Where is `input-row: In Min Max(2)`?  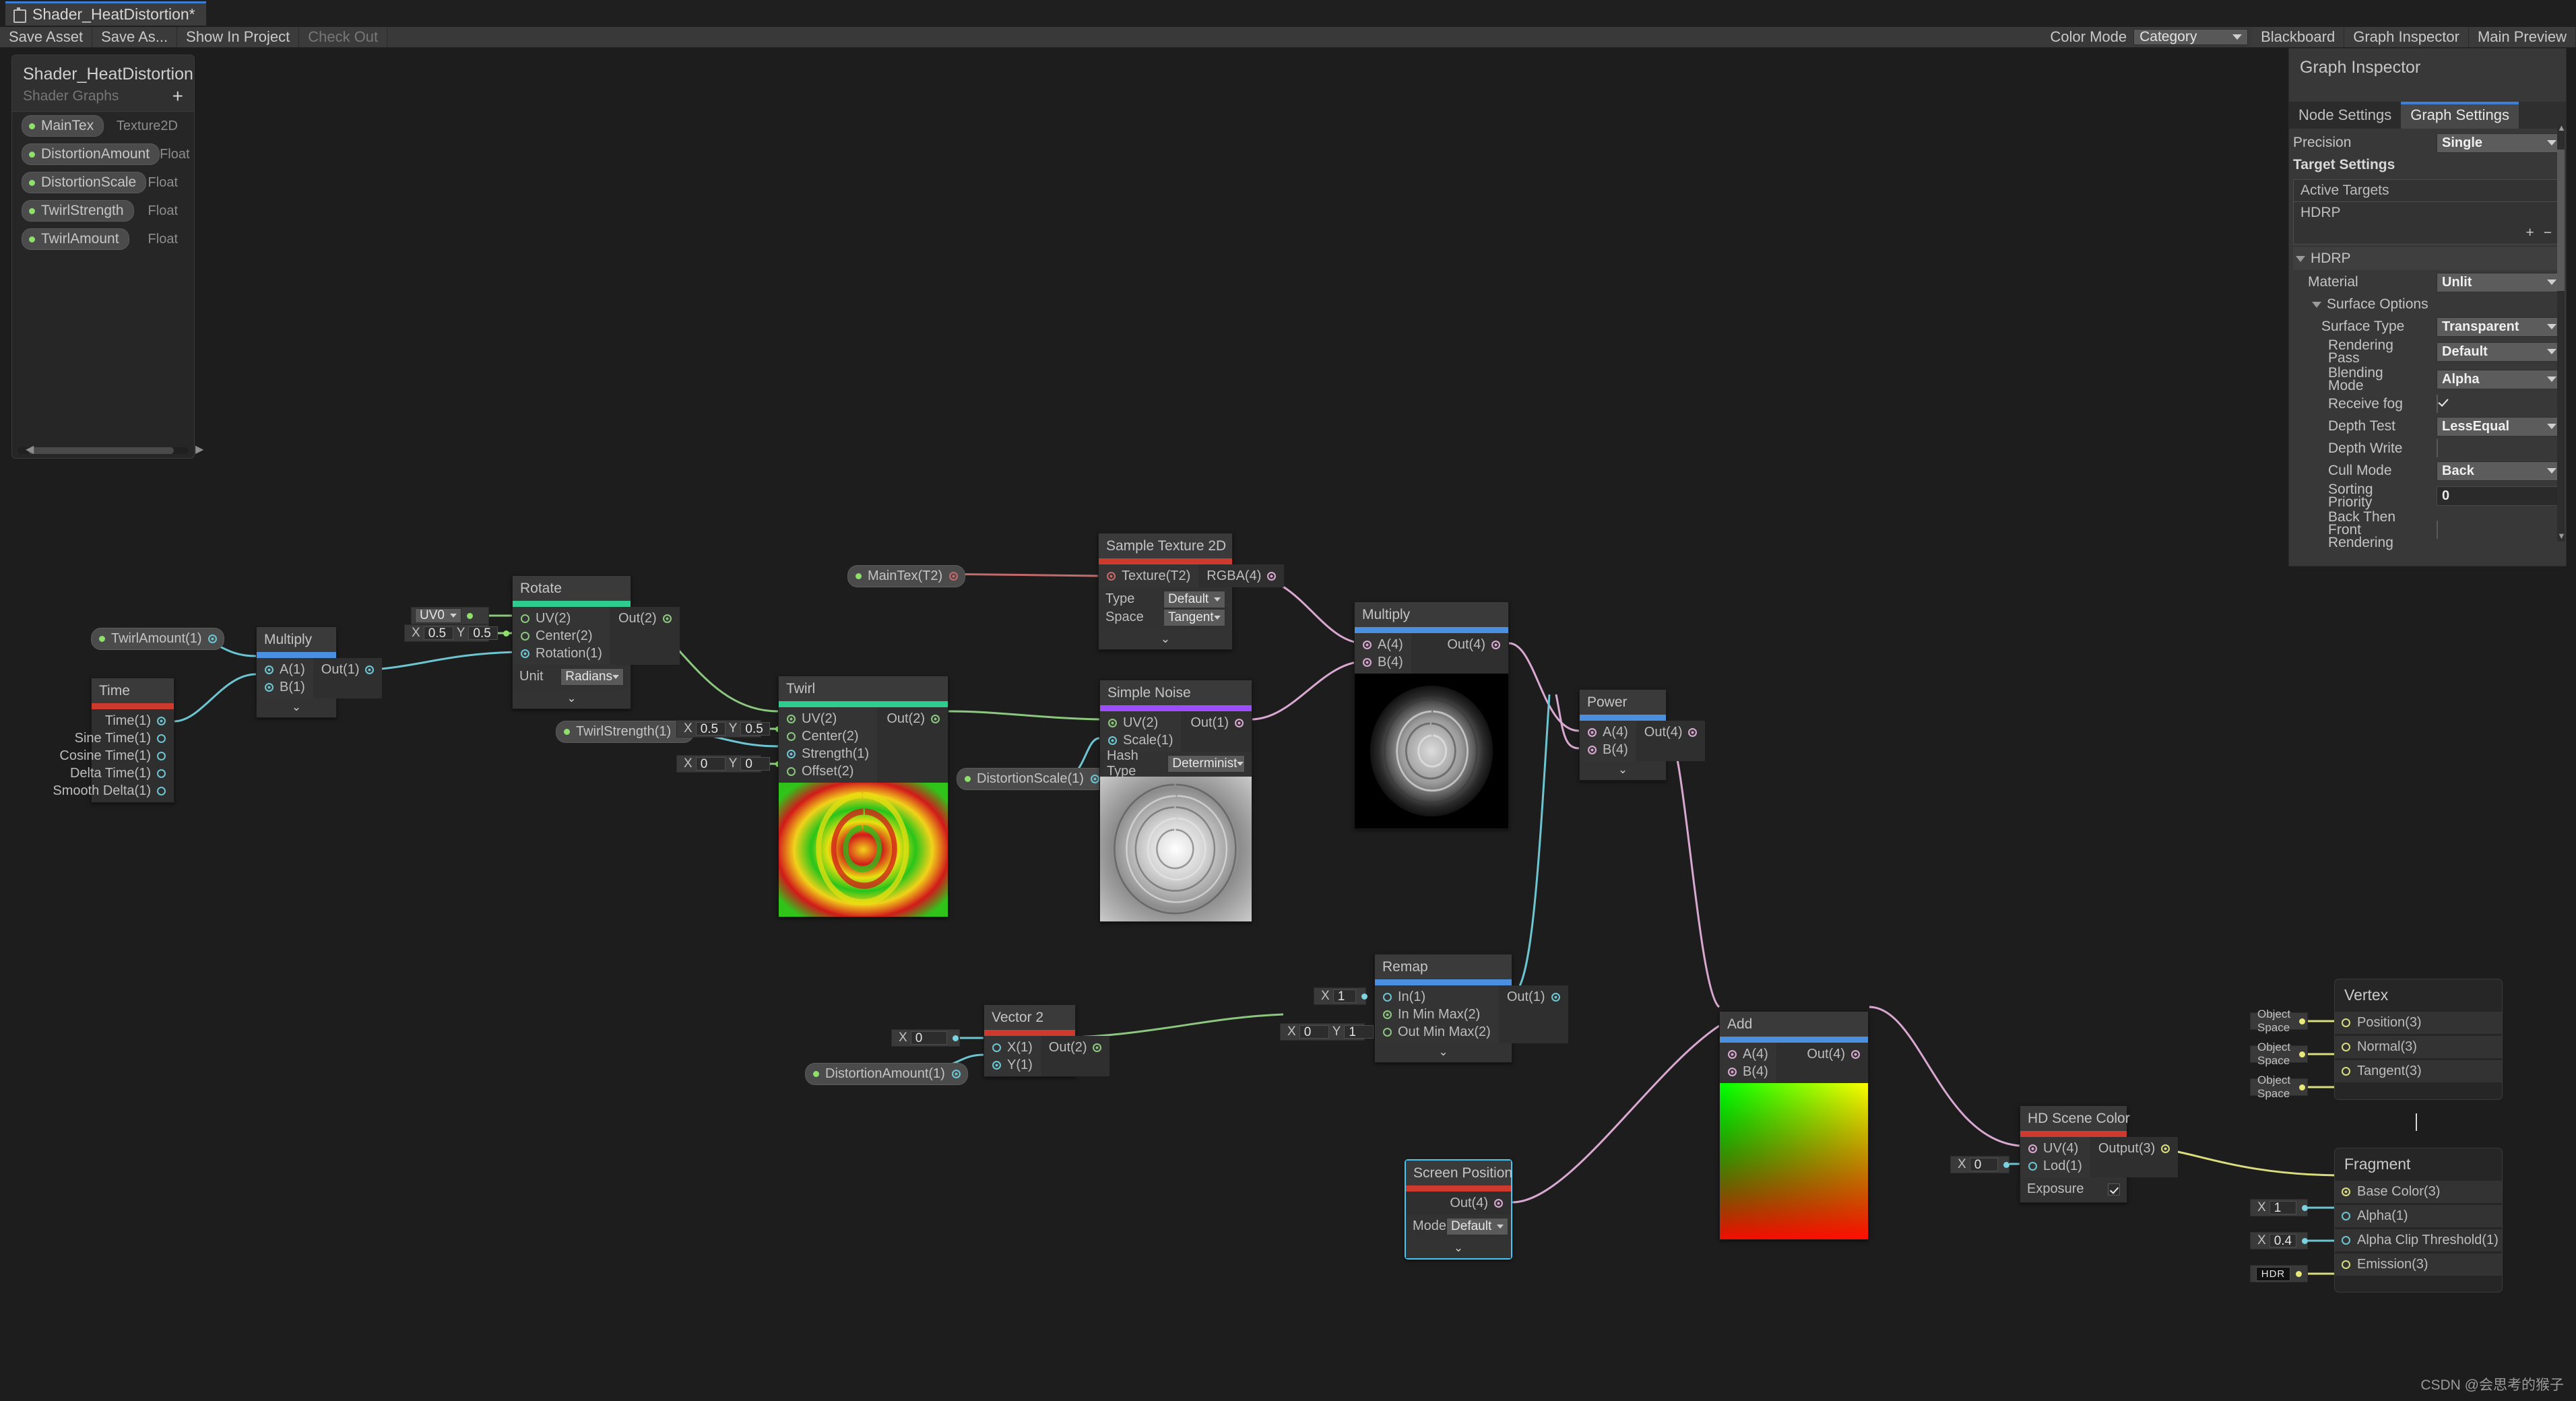
input-row: In Min Max(2) is located at coordinates (1437, 1015).